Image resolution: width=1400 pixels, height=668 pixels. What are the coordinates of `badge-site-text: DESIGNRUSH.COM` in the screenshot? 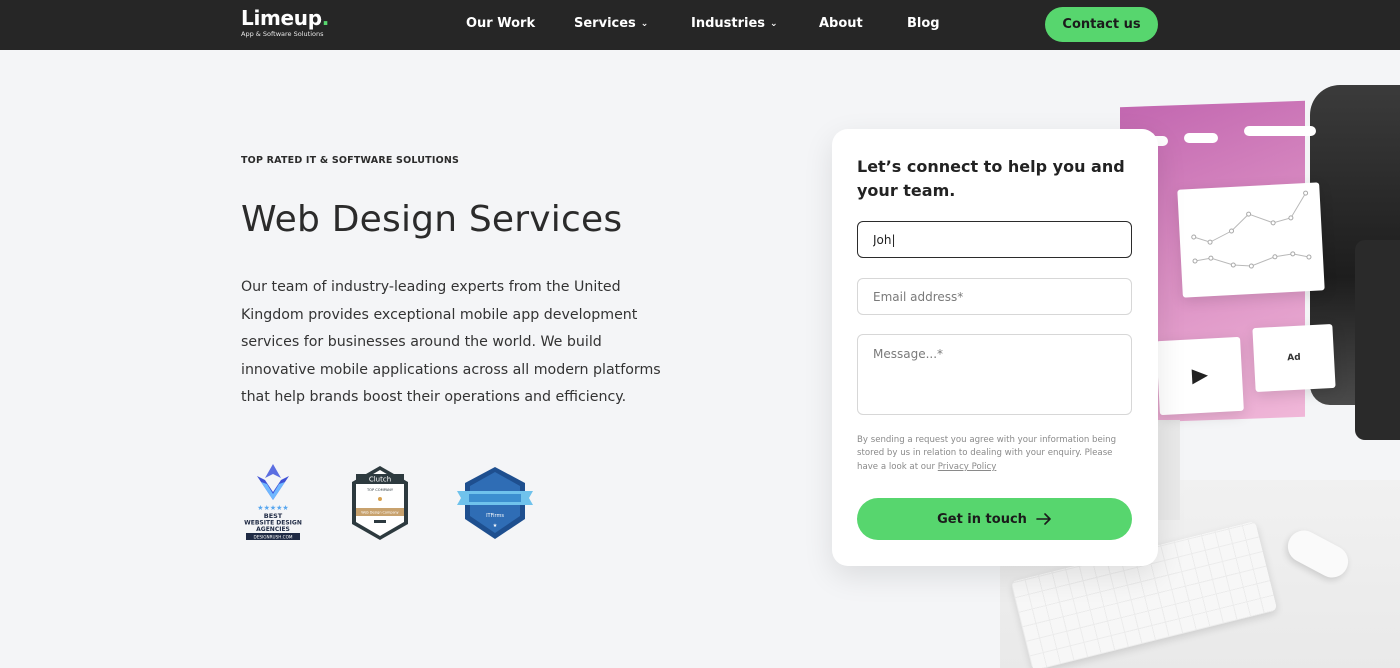 It's located at (272, 537).